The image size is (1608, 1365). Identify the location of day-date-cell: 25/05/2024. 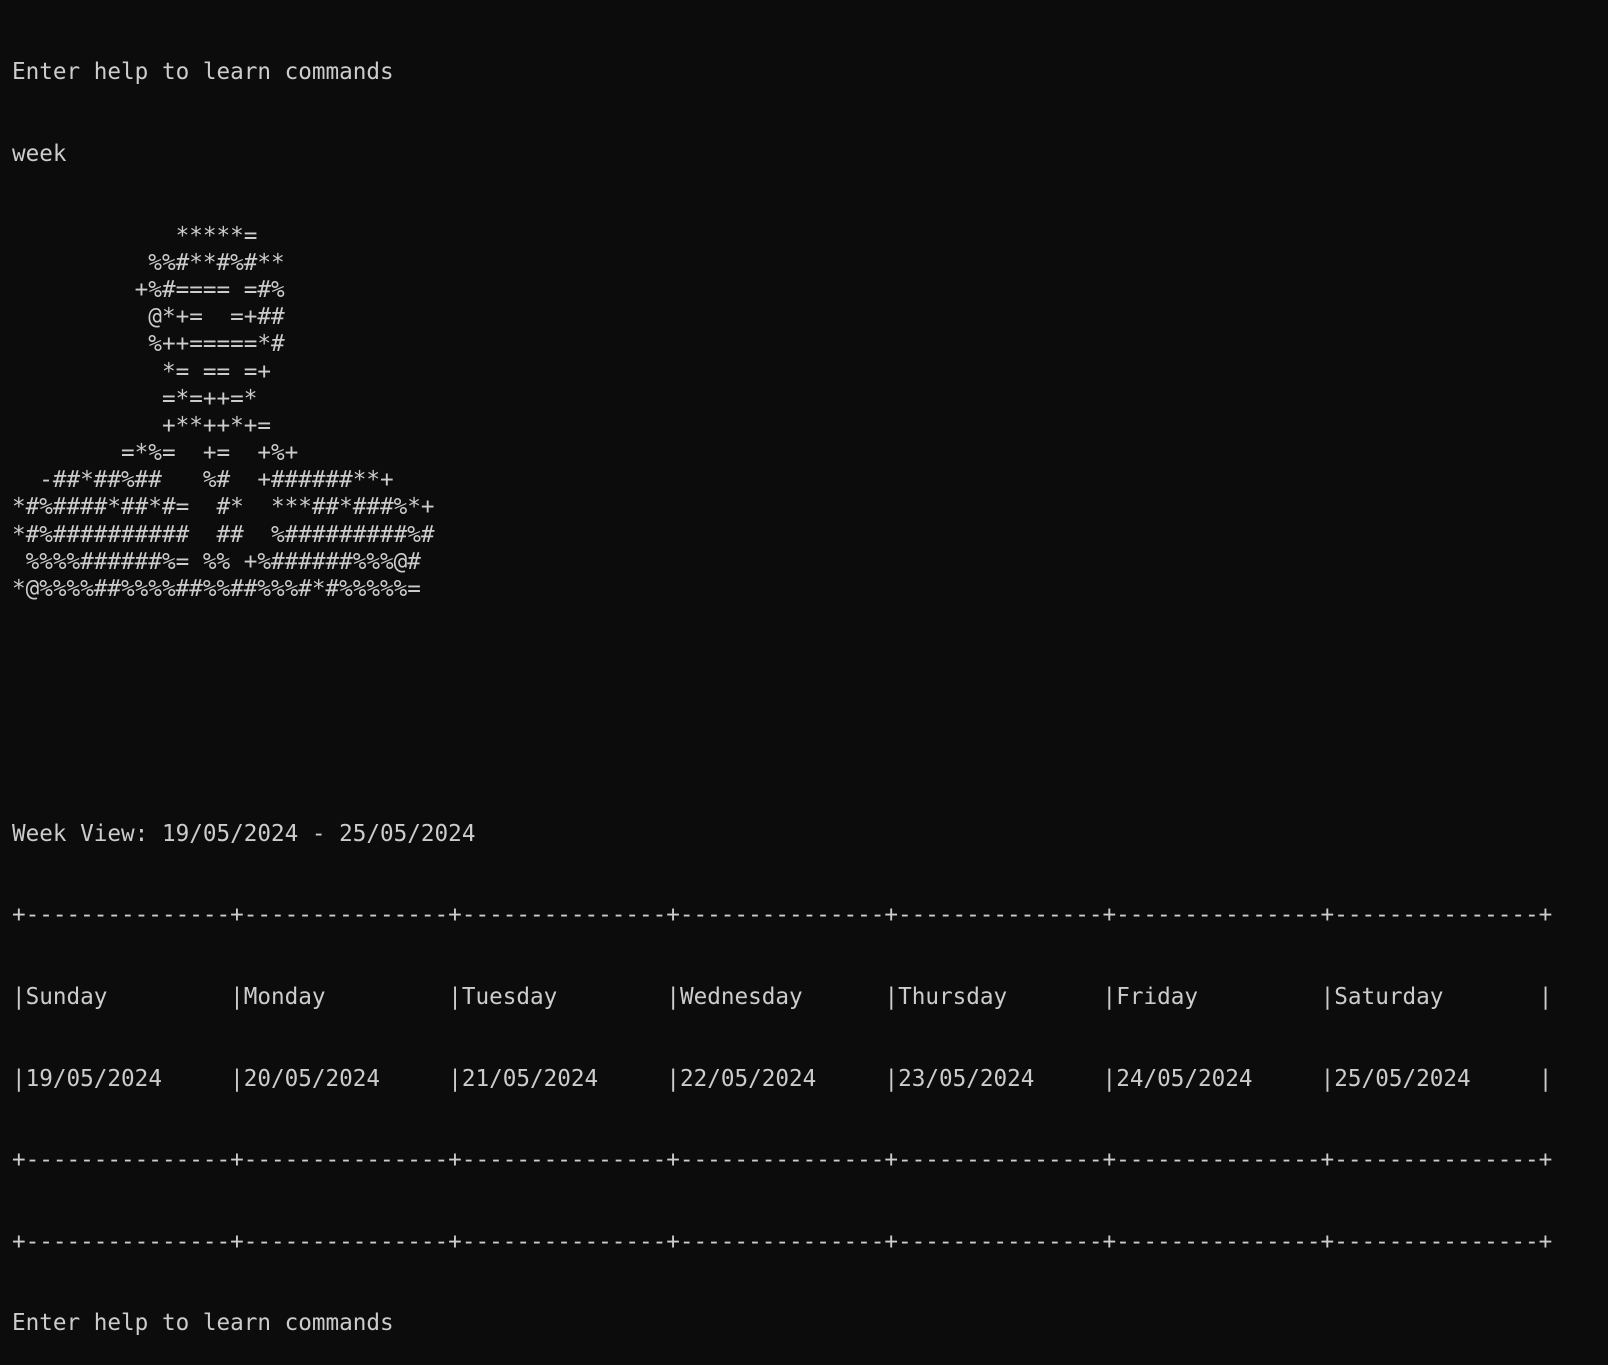
(1436, 1078).